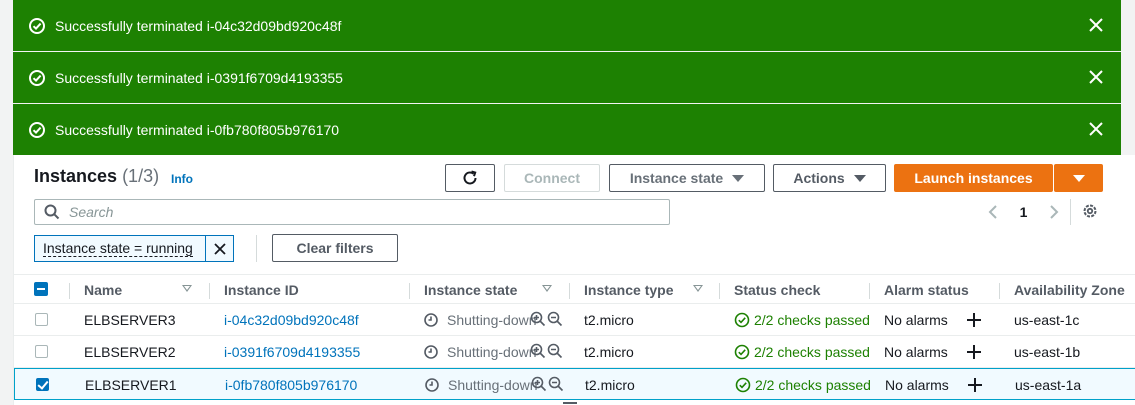 The height and width of the screenshot is (405, 1135). I want to click on search-placeholder: Search, so click(91, 212).